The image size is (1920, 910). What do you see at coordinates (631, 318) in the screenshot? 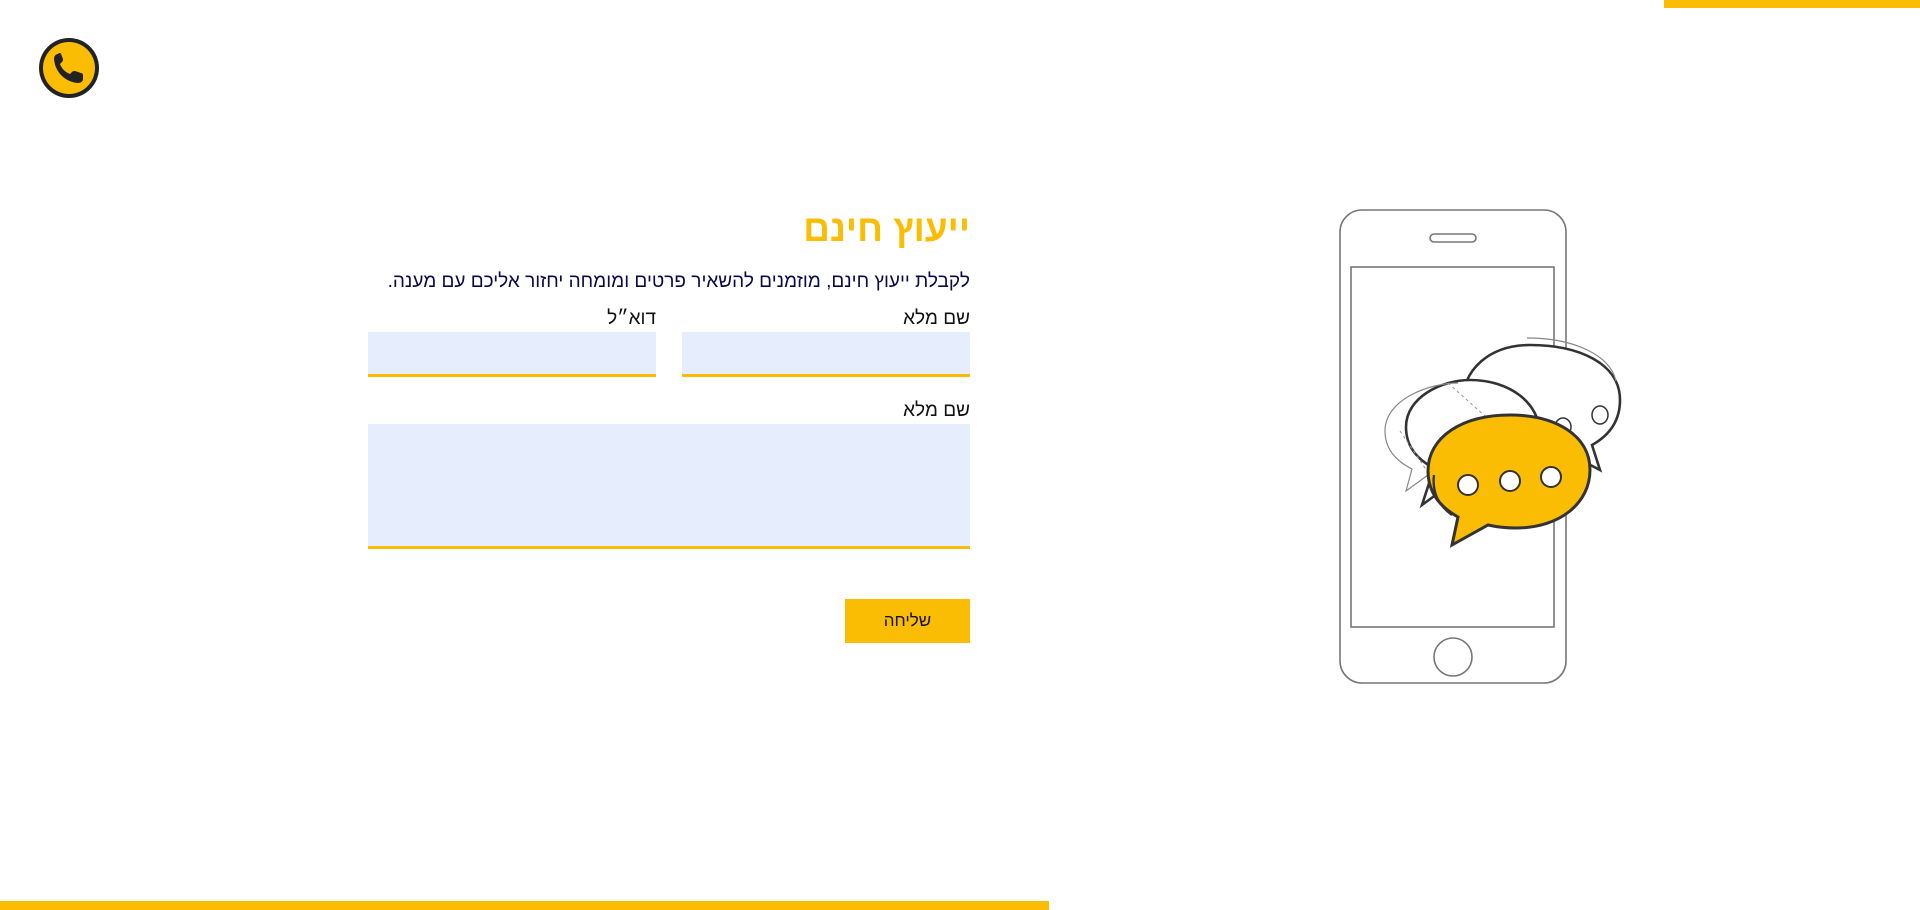
I see `email-label: דוא״ל` at bounding box center [631, 318].